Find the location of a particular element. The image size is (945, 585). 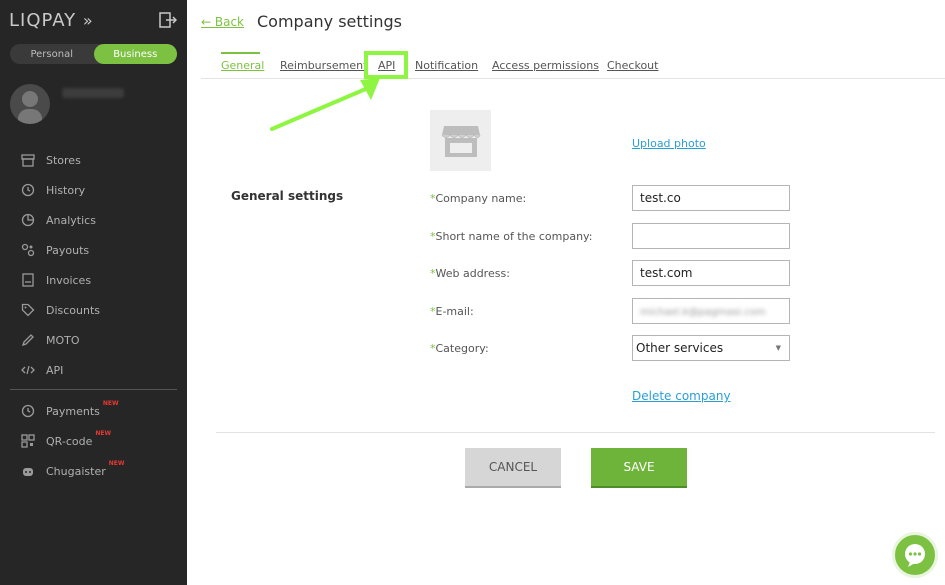

web-address-field: test.com is located at coordinates (711, 273).